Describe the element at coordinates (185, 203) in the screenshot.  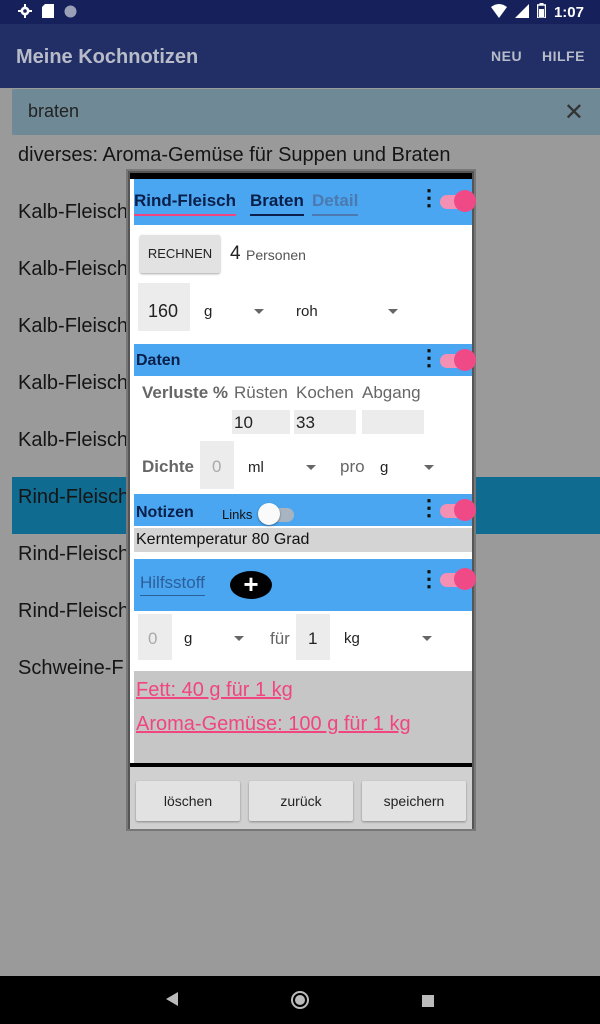
I see `tab-rind-fleisch: Rind-Fleisch` at that location.